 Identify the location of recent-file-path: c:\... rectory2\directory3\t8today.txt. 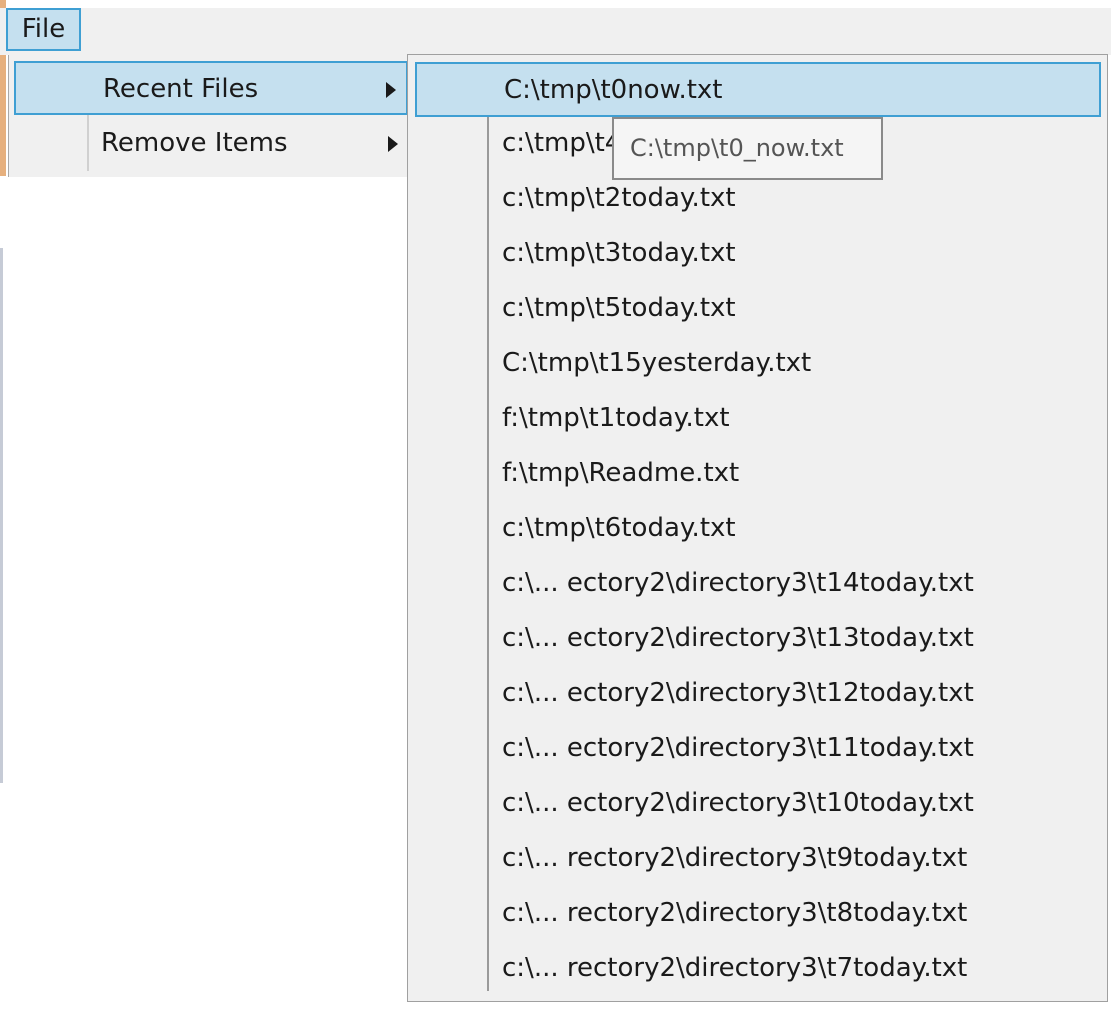
(735, 913).